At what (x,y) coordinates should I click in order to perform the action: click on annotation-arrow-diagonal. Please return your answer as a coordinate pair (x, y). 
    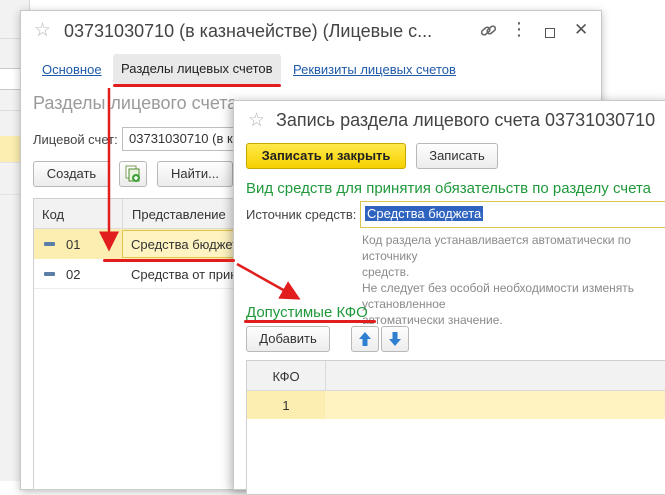
    Looking at the image, I should click on (268, 281).